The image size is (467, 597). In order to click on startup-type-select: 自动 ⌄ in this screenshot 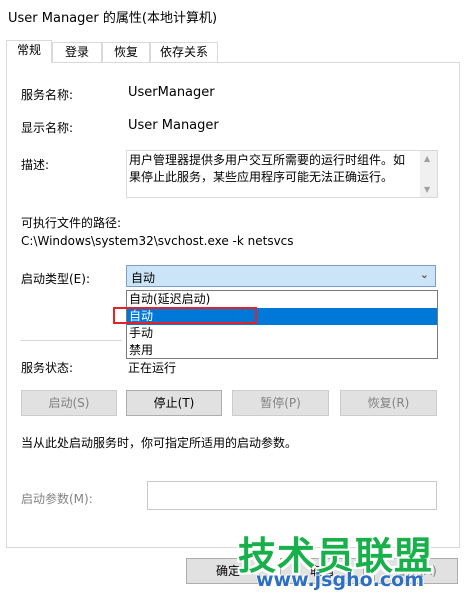, I will do `click(281, 276)`.